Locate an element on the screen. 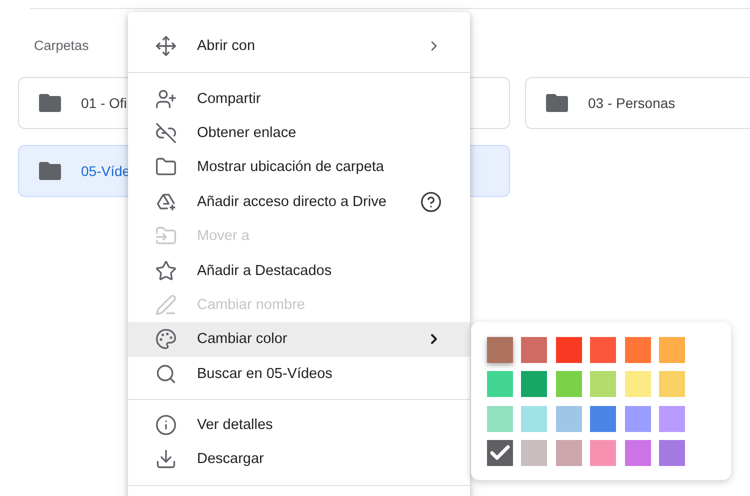 This screenshot has height=496, width=750. move-arrows-icon is located at coordinates (166, 46).